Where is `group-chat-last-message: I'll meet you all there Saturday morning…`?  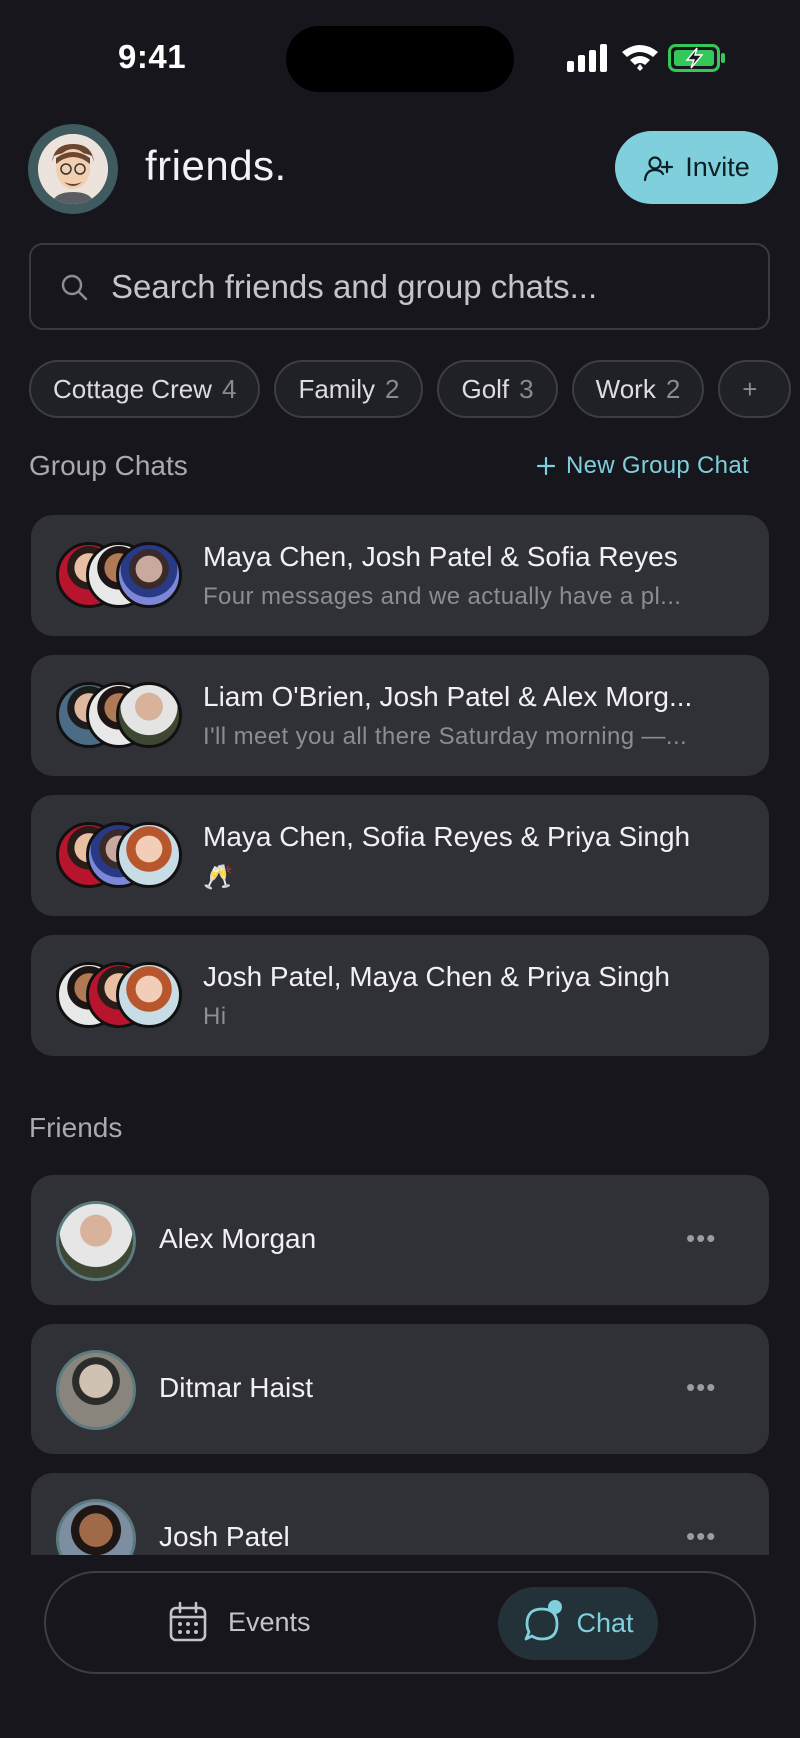 group-chat-last-message: I'll meet you all there Saturday morning… is located at coordinates (445, 736).